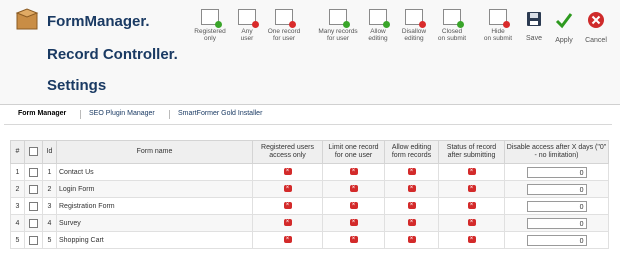  What do you see at coordinates (309, 206) in the screenshot?
I see `table-row: 3 3 Registration Form × × × × 0` at bounding box center [309, 206].